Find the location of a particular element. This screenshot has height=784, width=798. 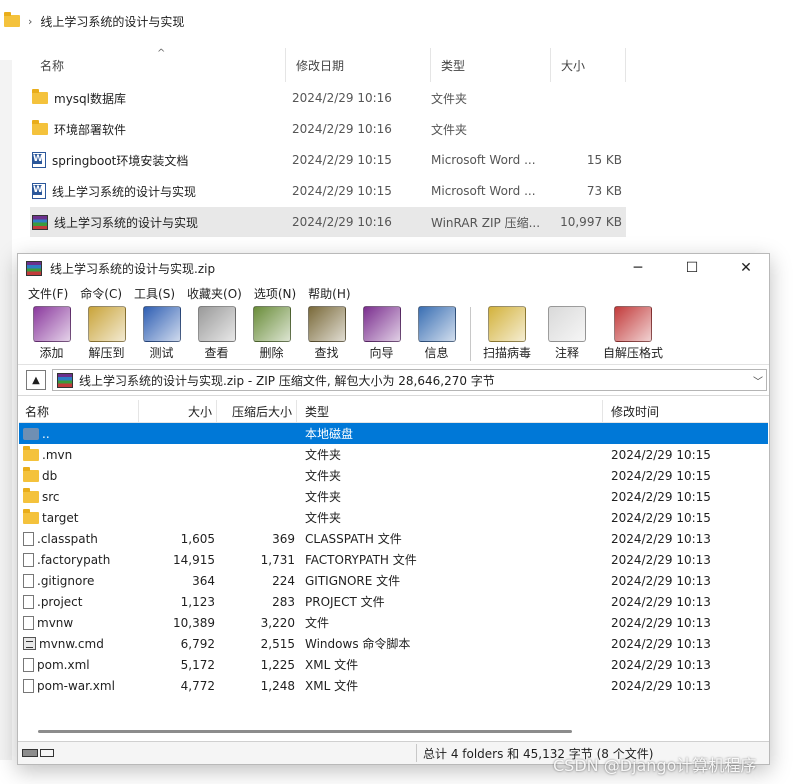

list-item: mvnw 10,389 3,220 文件 2024/2/29 10:13 is located at coordinates (393, 622).